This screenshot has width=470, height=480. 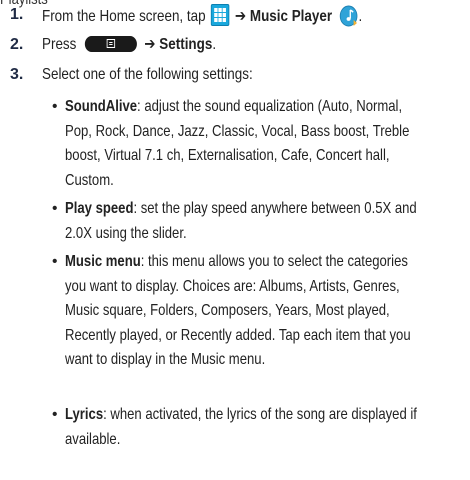 What do you see at coordinates (17, 44) in the screenshot?
I see `step-number: 2.` at bounding box center [17, 44].